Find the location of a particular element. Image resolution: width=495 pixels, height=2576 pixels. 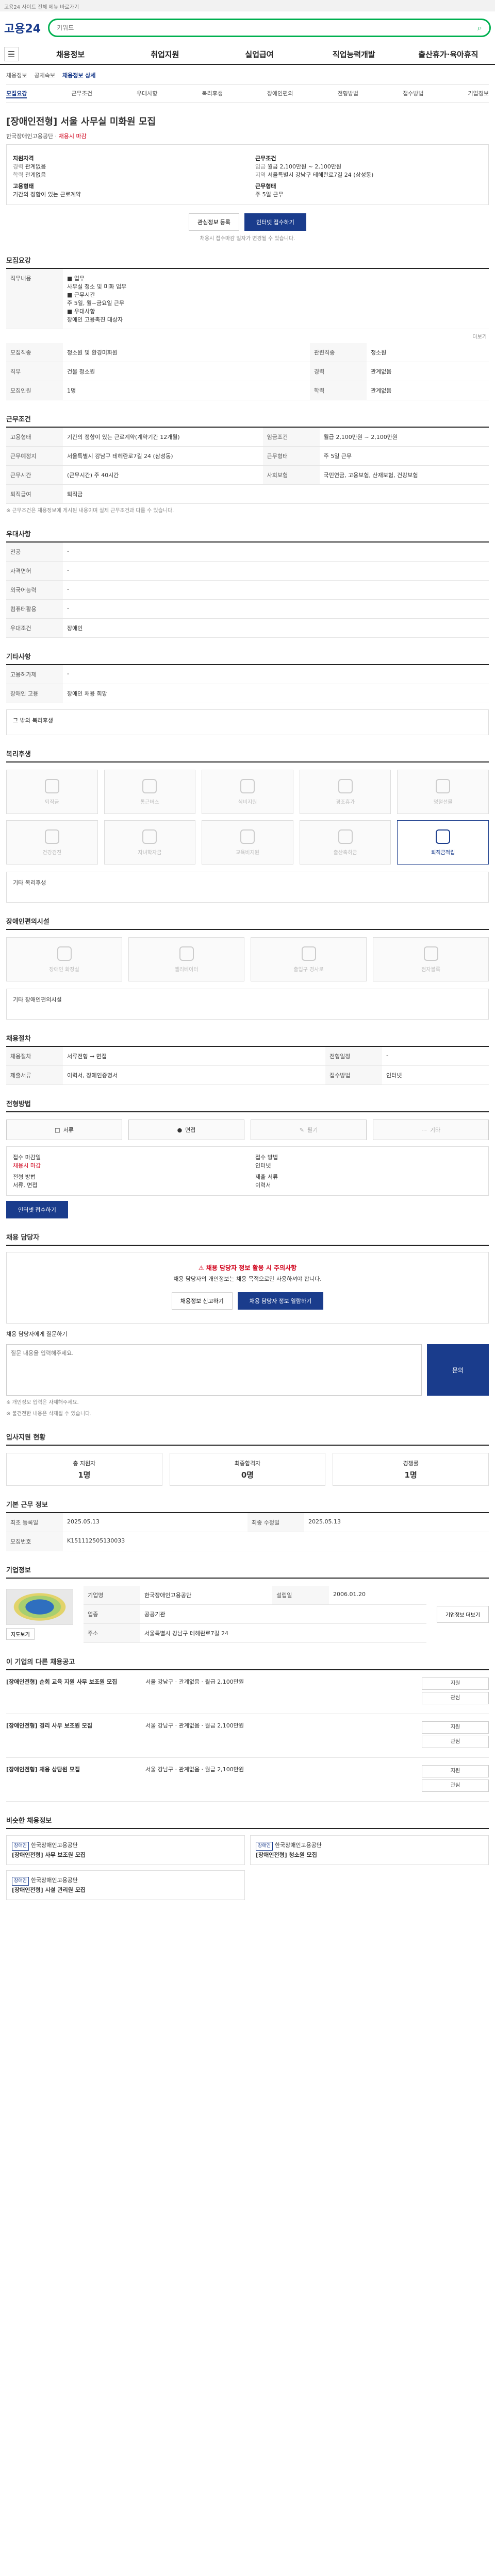

tab: 접수방법 is located at coordinates (413, 93).